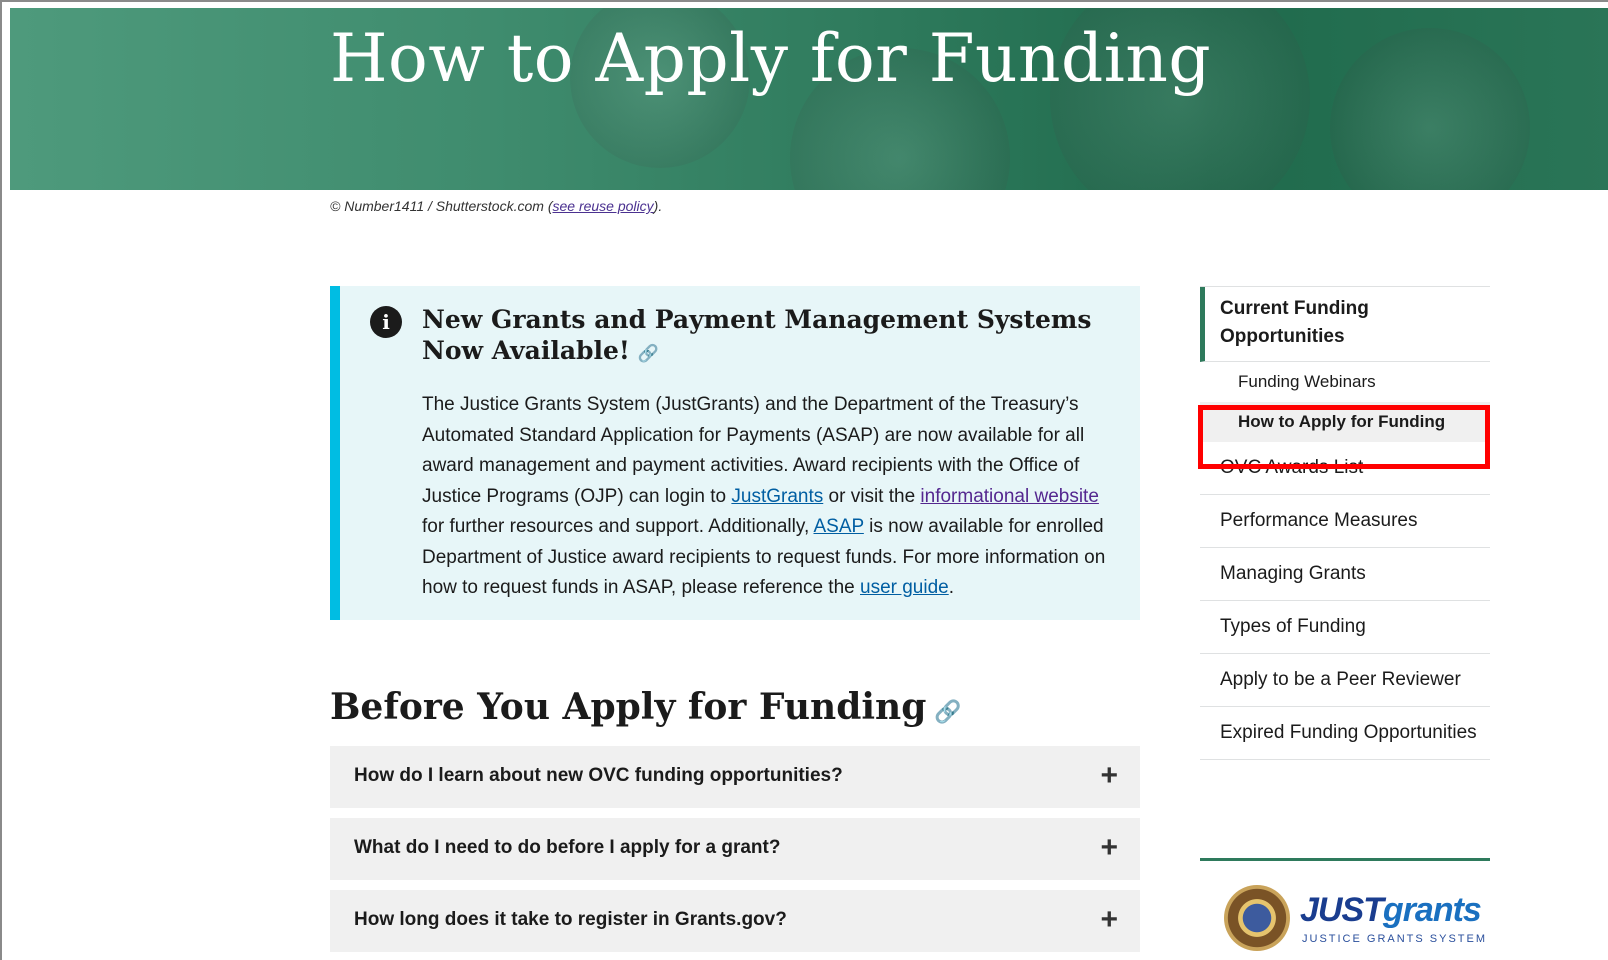 This screenshot has width=1608, height=960. Describe the element at coordinates (1395, 939) in the screenshot. I see `justgrants-tagline: JUSTICE GRANTS SYSTEM` at that location.